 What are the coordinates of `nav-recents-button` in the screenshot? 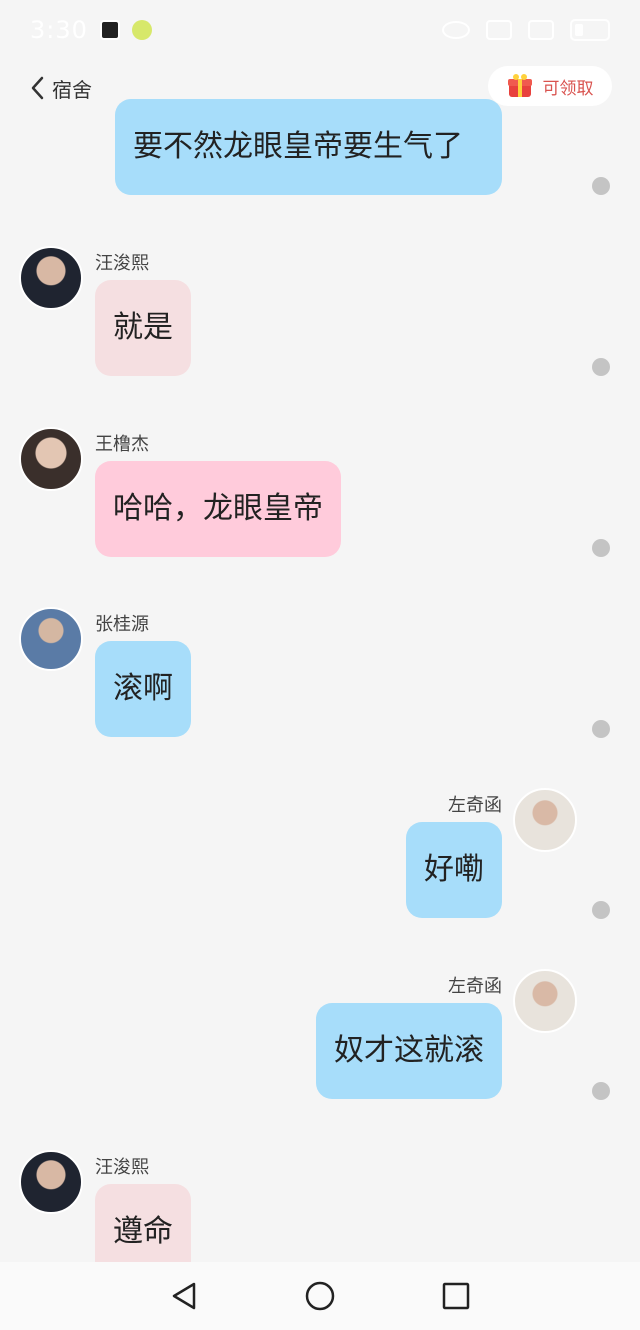 It's located at (456, 1296).